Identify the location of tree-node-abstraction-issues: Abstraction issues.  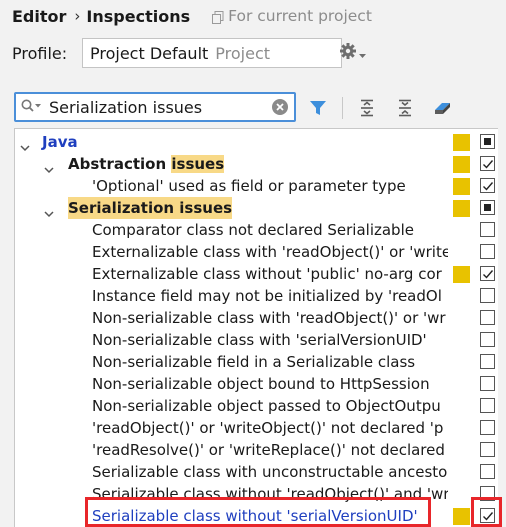
(260, 164).